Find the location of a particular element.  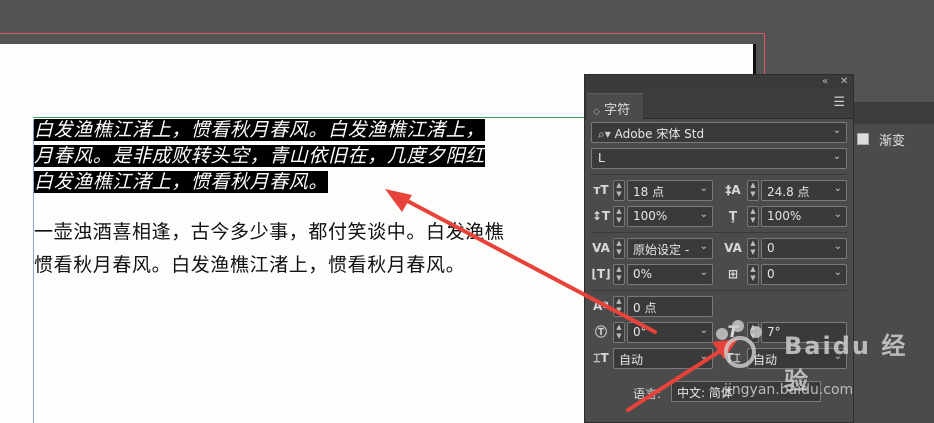

tab-grip-icon: ◇ is located at coordinates (596, 112).